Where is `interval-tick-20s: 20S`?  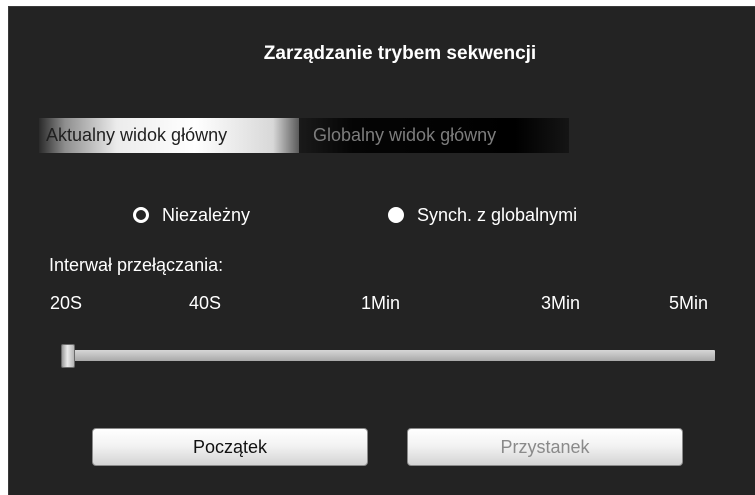 interval-tick-20s: 20S is located at coordinates (66, 303).